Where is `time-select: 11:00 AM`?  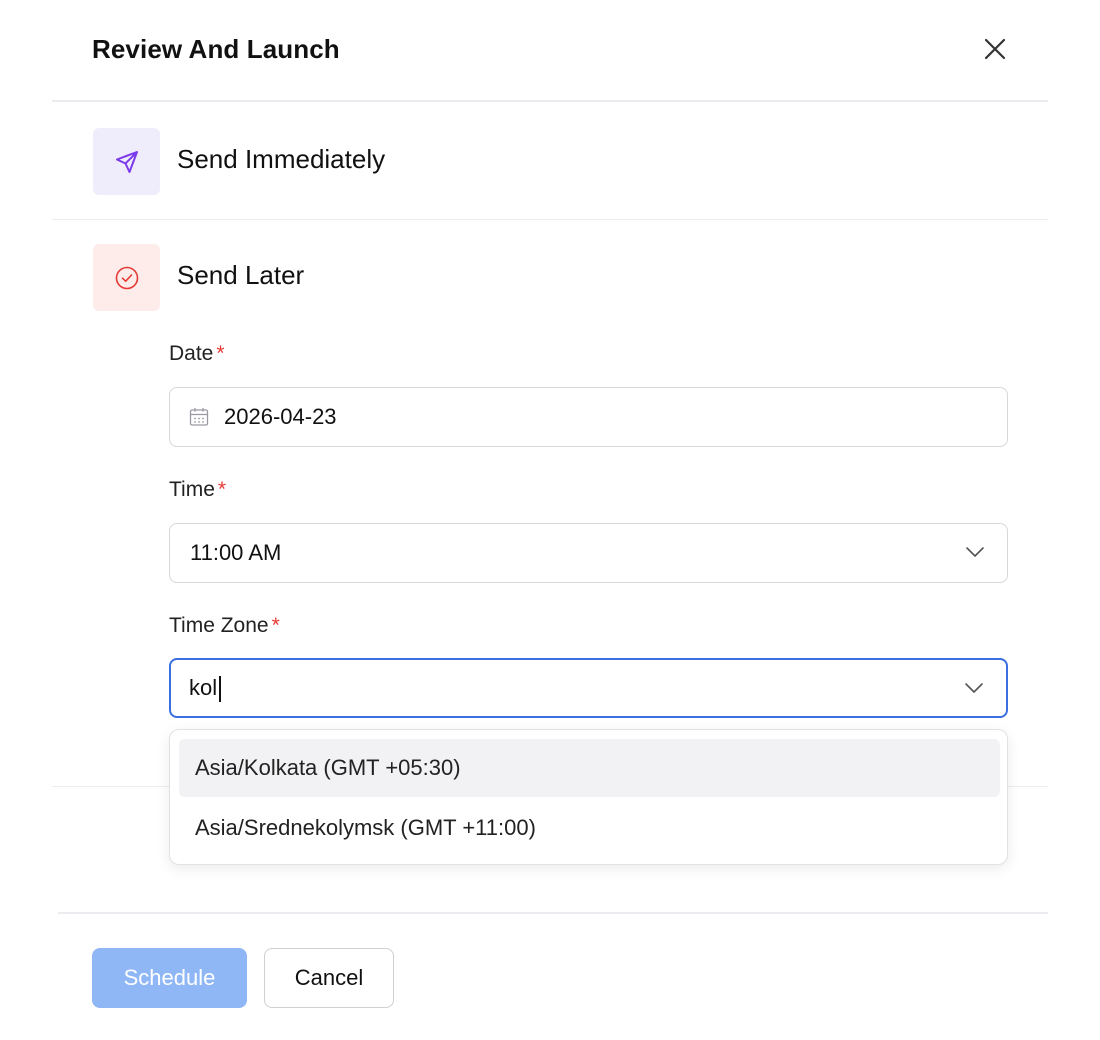 time-select: 11:00 AM is located at coordinates (588, 553).